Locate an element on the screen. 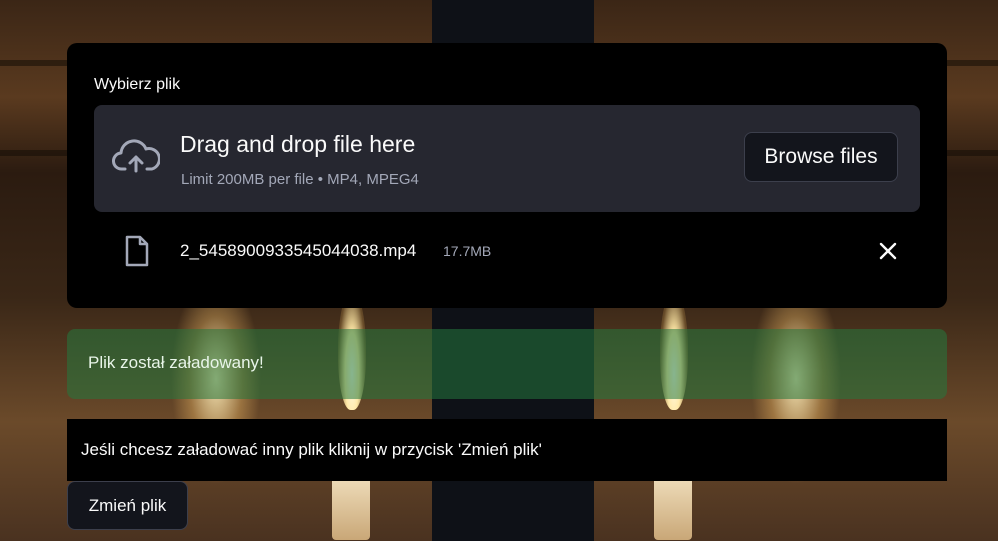  browse-files-button: Browse files is located at coordinates (821, 157).